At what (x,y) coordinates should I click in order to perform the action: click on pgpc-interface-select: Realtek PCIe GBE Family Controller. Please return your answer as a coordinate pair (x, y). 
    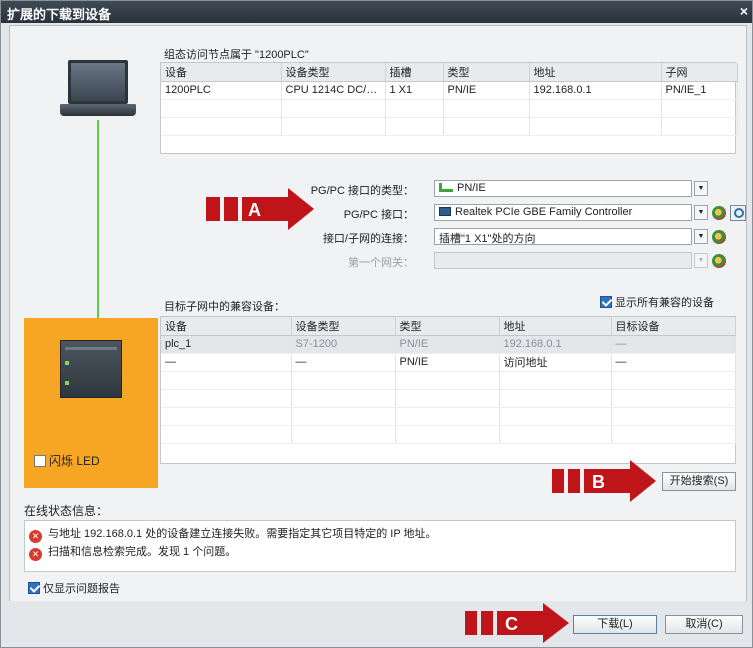
    Looking at the image, I should click on (563, 212).